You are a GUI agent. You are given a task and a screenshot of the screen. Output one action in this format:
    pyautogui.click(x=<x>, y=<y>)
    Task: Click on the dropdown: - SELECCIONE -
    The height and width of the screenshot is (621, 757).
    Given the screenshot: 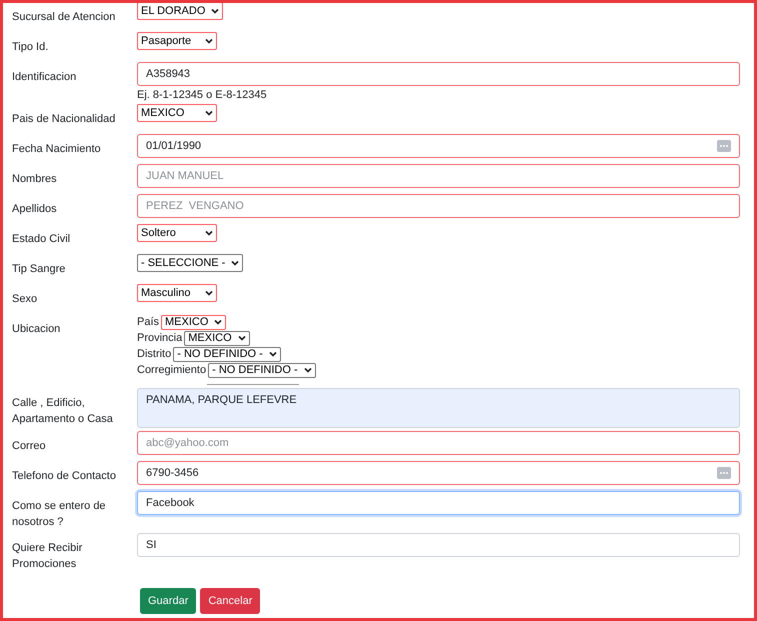 What is the action you would take?
    pyautogui.click(x=190, y=263)
    